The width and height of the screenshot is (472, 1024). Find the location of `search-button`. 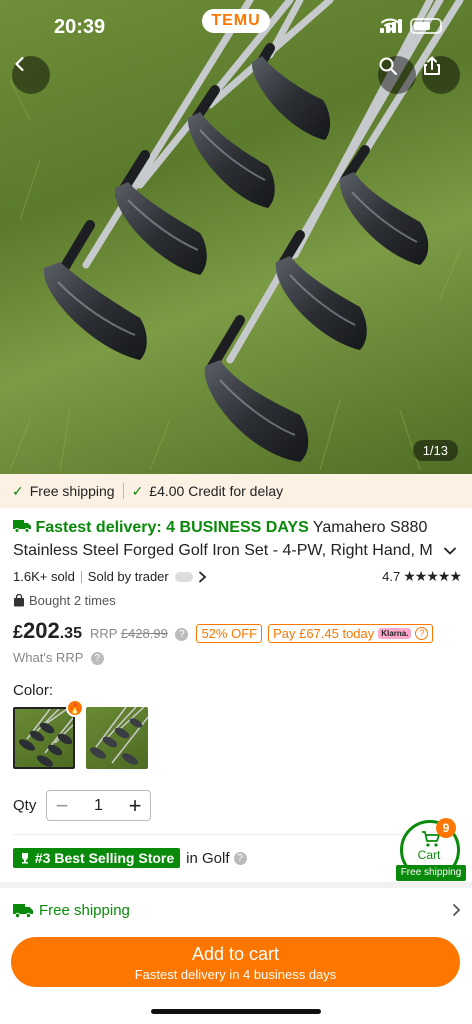

search-button is located at coordinates (397, 75).